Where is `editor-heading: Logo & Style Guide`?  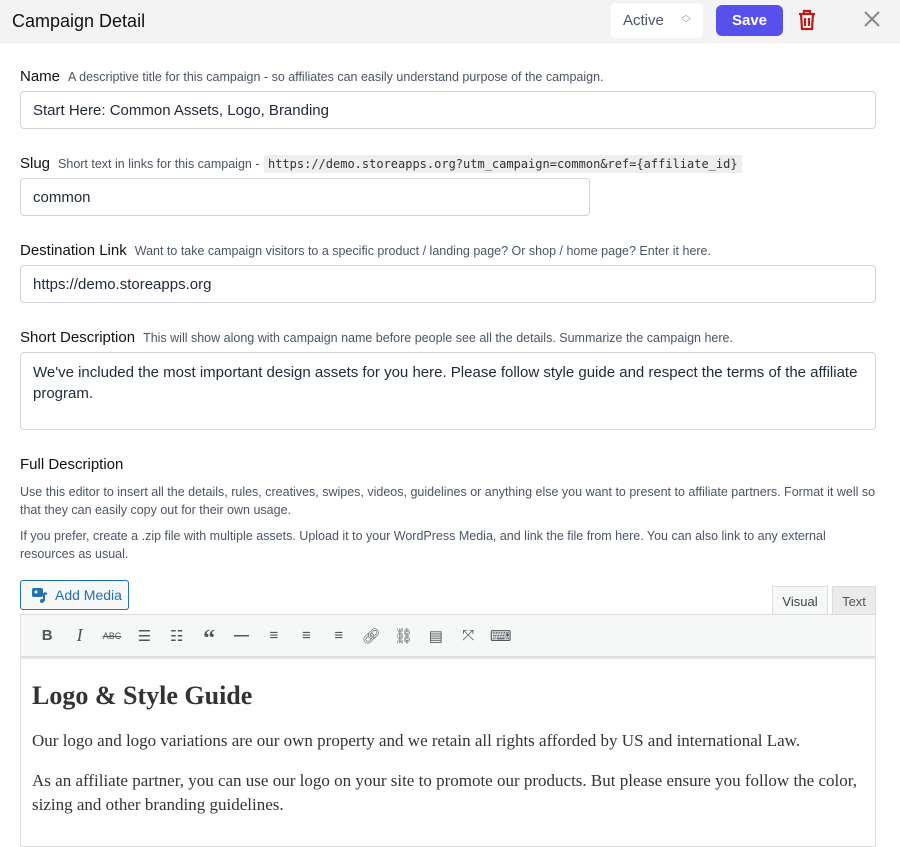 editor-heading: Logo & Style Guide is located at coordinates (142, 695).